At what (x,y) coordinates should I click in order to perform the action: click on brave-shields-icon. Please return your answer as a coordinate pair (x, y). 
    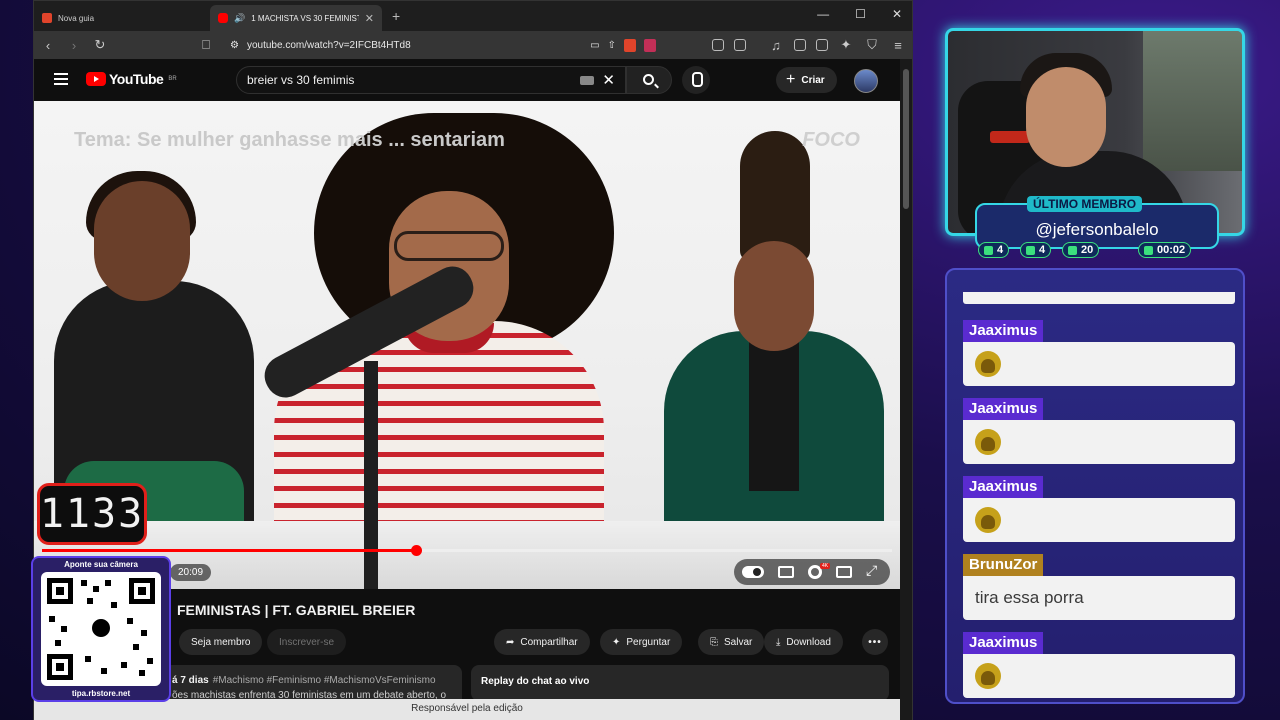
    Looking at the image, I should click on (630, 45).